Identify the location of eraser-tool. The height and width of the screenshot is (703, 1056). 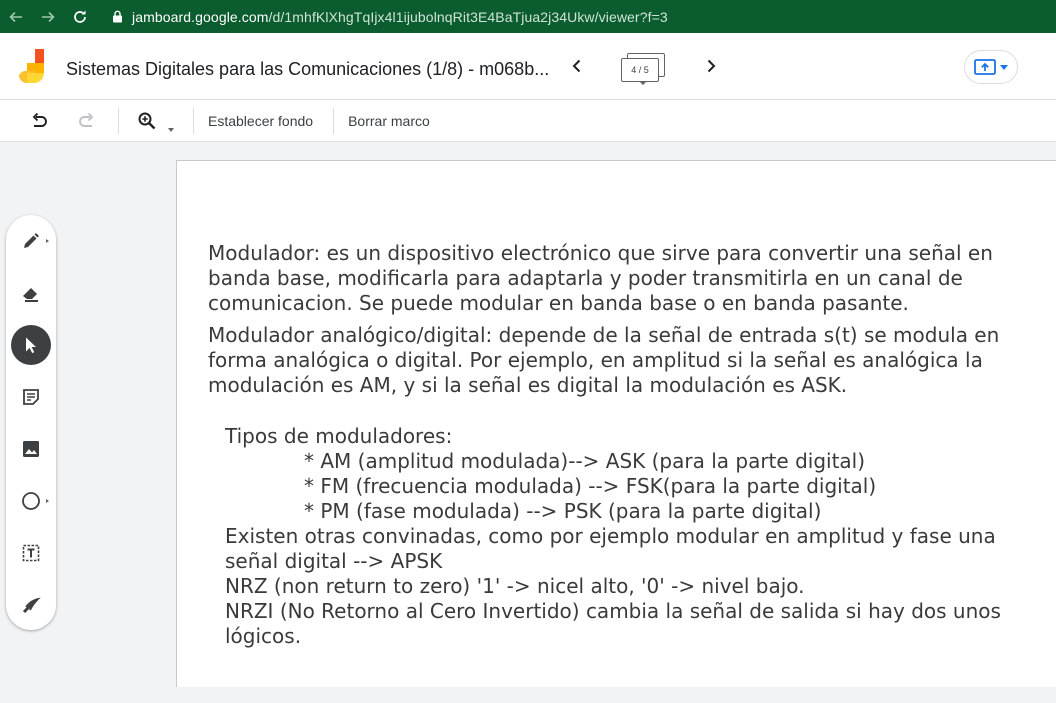
(31, 293).